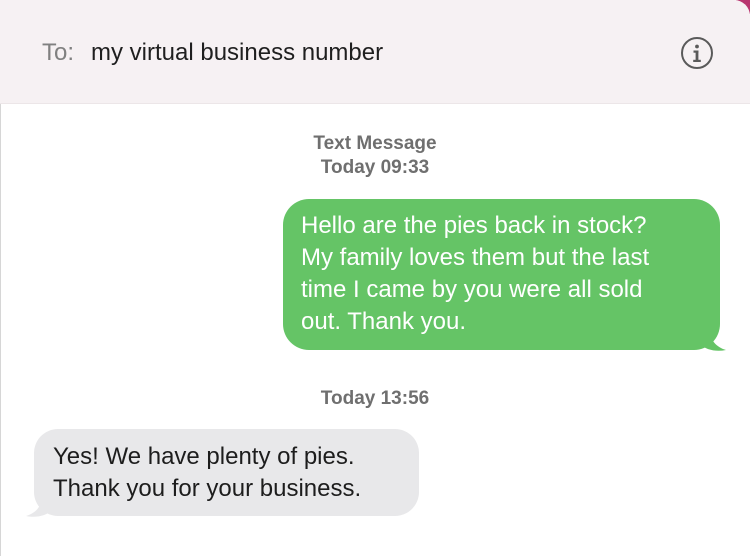 This screenshot has height=556, width=750. I want to click on message-line: Thank you for your business., so click(207, 488).